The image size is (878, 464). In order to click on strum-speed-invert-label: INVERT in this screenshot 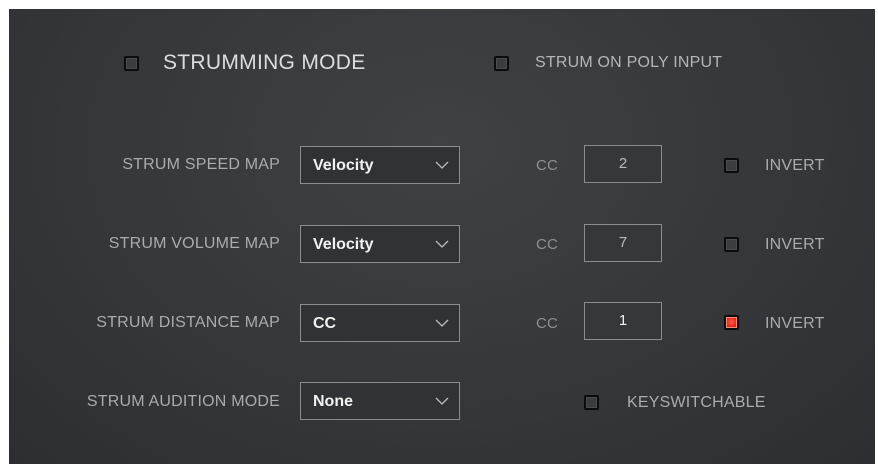, I will do `click(795, 165)`.